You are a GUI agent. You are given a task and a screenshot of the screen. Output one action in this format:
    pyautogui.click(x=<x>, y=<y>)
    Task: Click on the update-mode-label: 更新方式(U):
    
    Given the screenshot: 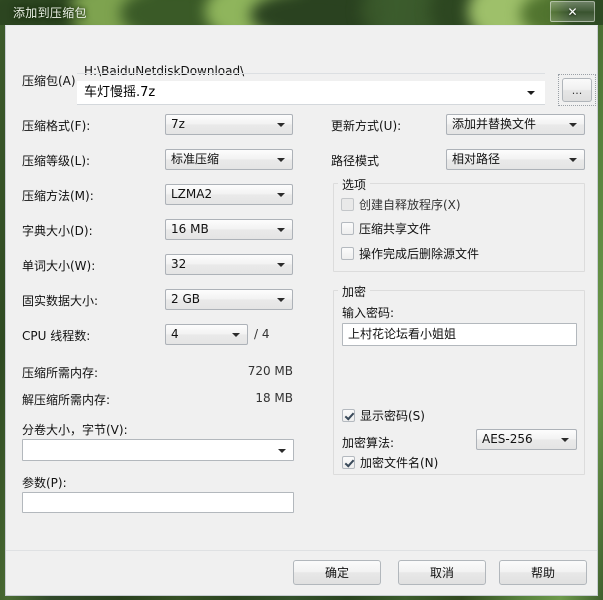 What is the action you would take?
    pyautogui.click(x=366, y=126)
    